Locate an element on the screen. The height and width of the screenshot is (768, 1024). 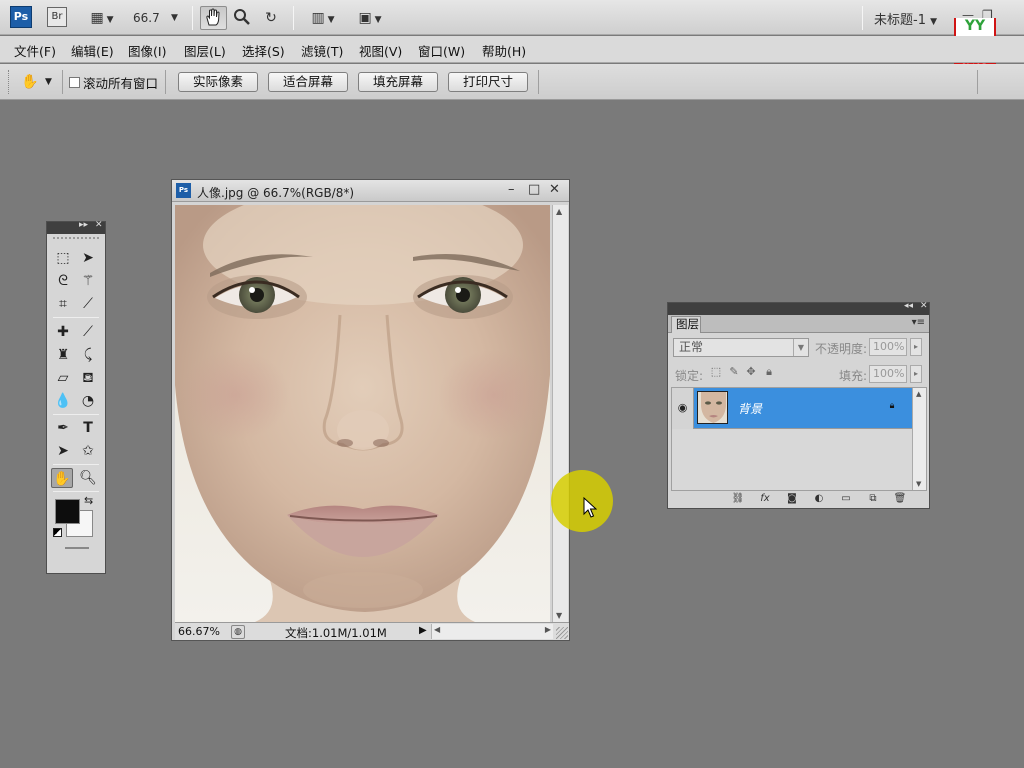
opacity-slider-arrow-icon: ▸ is located at coordinates (916, 347).